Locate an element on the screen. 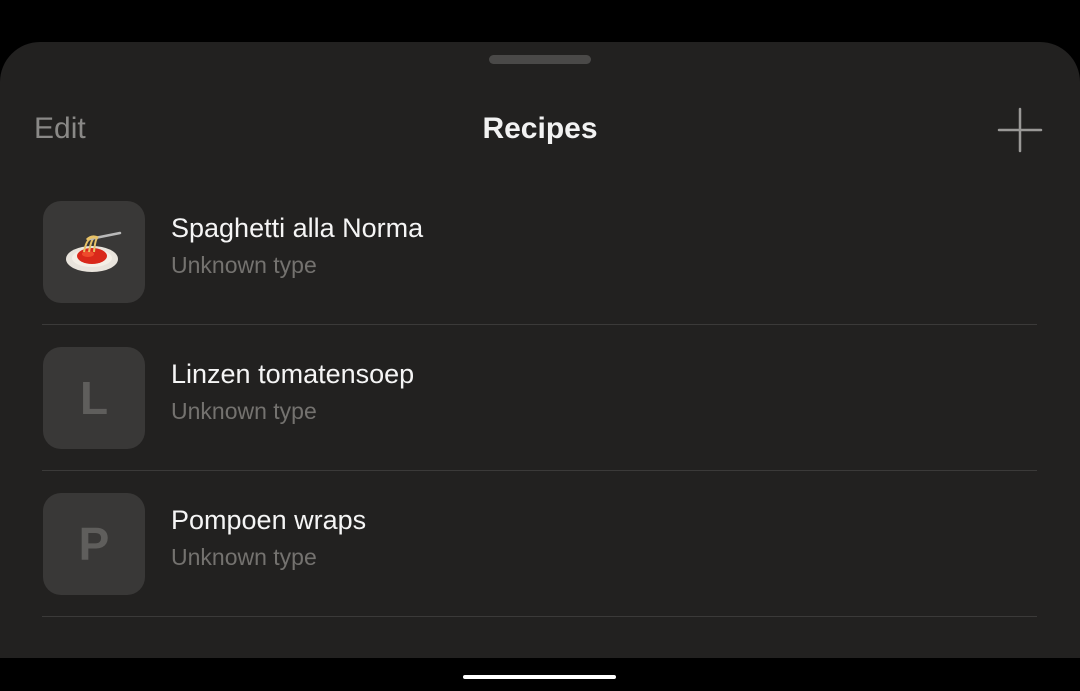 The height and width of the screenshot is (691, 1080). thumbnail-letter: L is located at coordinates (94, 398).